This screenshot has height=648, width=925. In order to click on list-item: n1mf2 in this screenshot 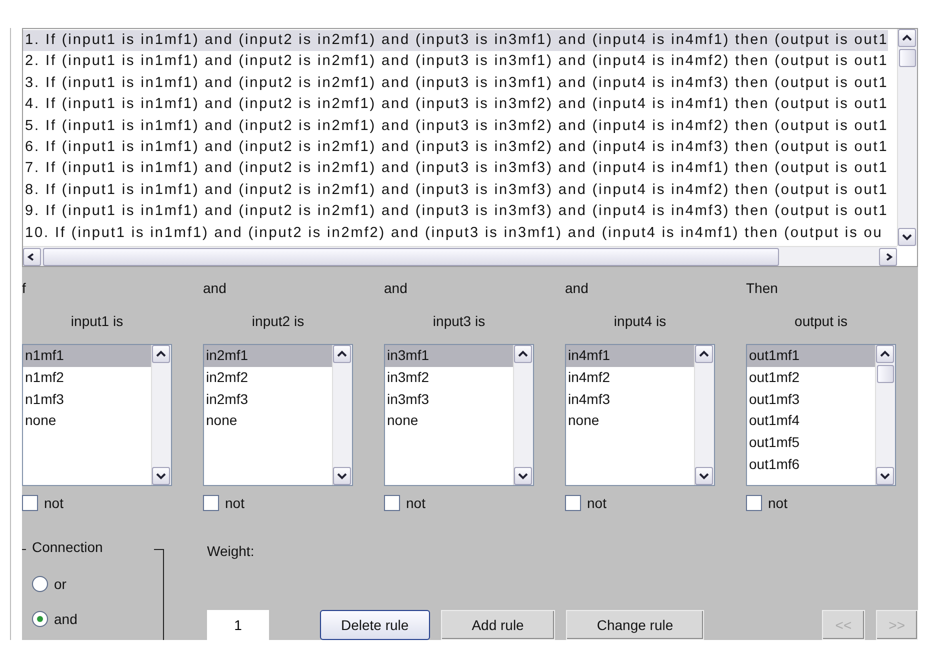, I will do `click(87, 377)`.